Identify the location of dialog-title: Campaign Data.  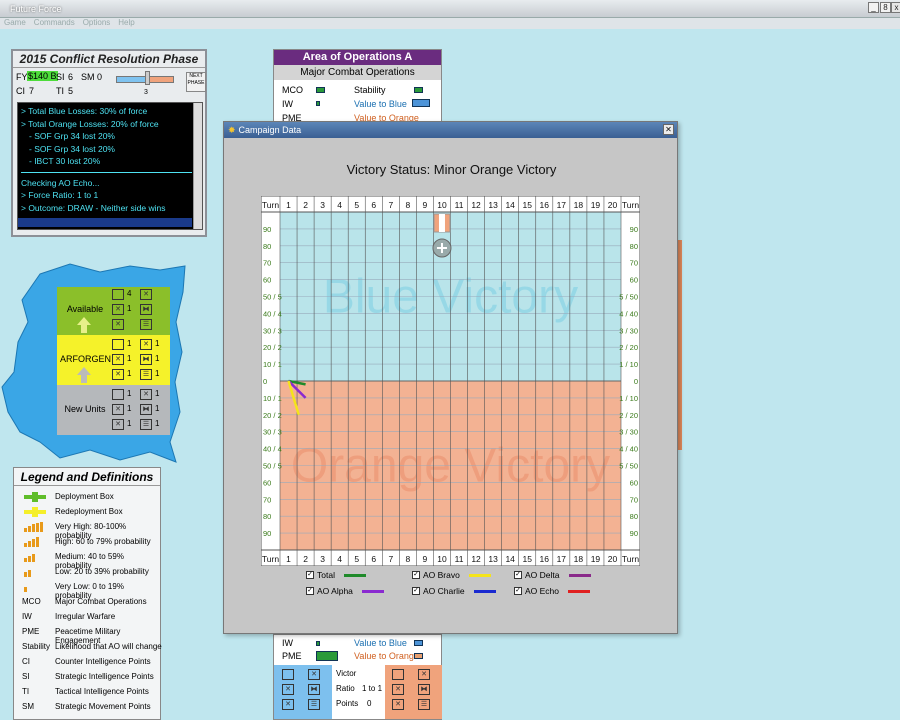
(270, 130).